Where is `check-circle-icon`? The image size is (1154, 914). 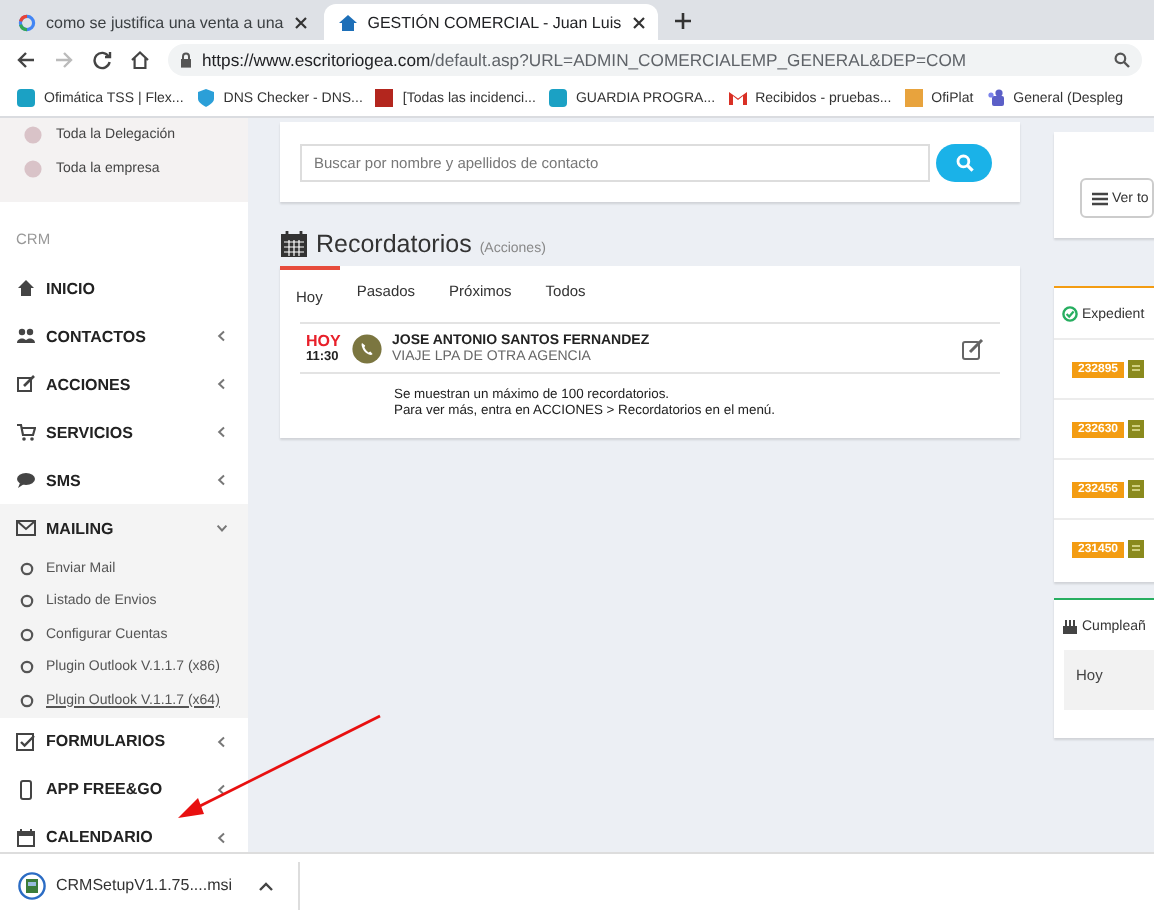
check-circle-icon is located at coordinates (1070, 314).